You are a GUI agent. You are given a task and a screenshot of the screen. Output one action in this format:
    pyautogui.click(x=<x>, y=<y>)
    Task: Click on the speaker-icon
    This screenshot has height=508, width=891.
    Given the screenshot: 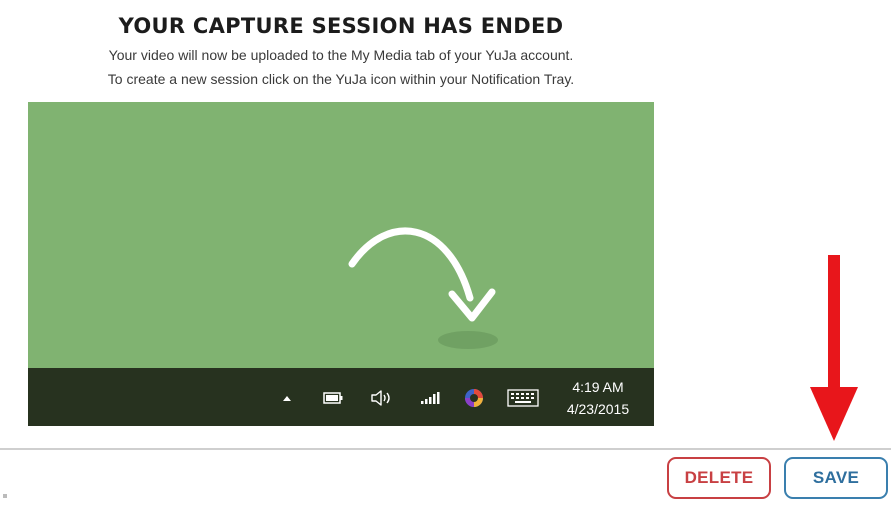 What is the action you would take?
    pyautogui.click(x=382, y=398)
    